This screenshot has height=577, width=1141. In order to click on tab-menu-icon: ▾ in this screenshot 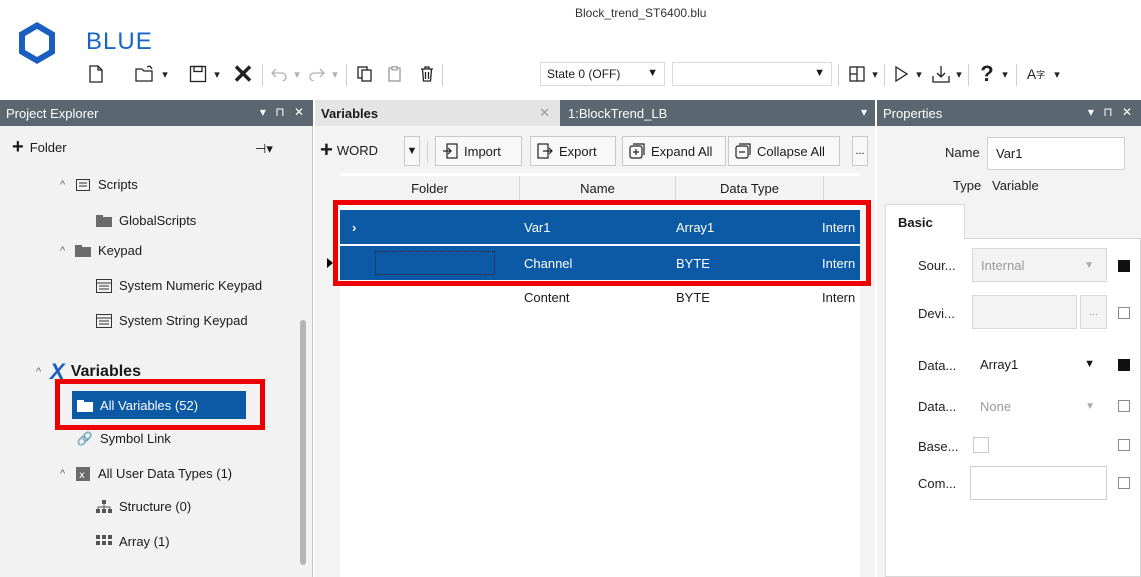, I will do `click(864, 112)`.